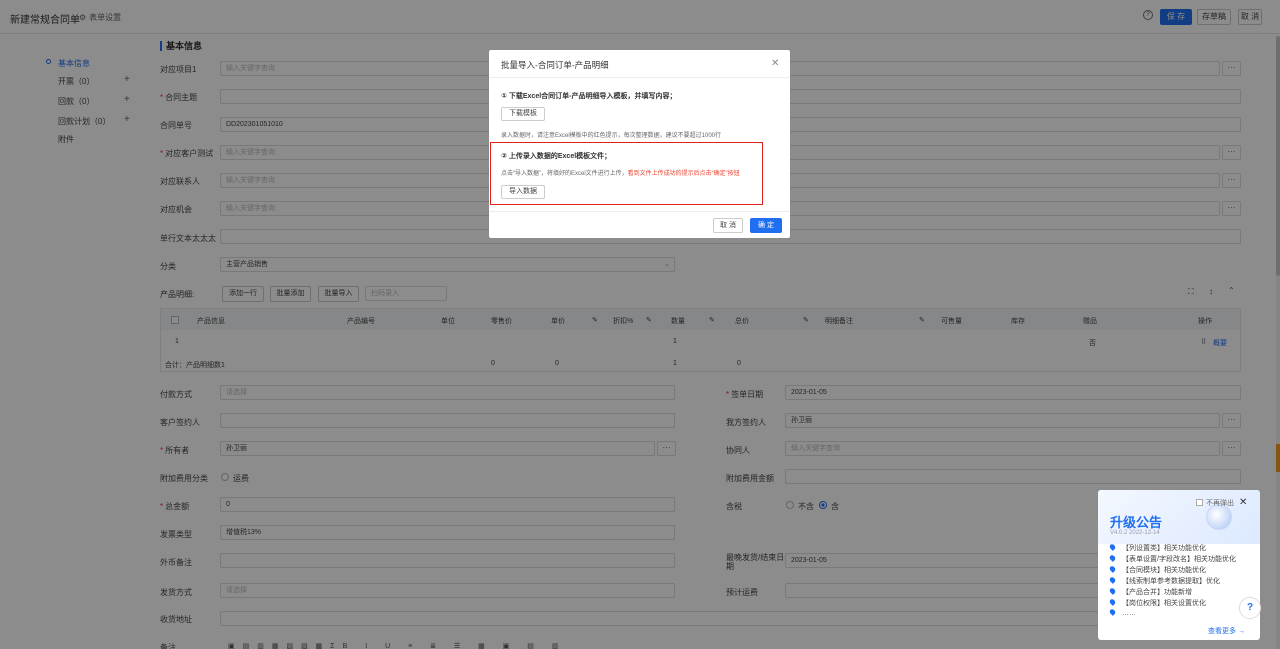 Image resolution: width=1280 pixels, height=649 pixels. Describe the element at coordinates (556, 156) in the screenshot. I see `step2-text: ② 上传录入数据的Excel模板文件；` at that location.